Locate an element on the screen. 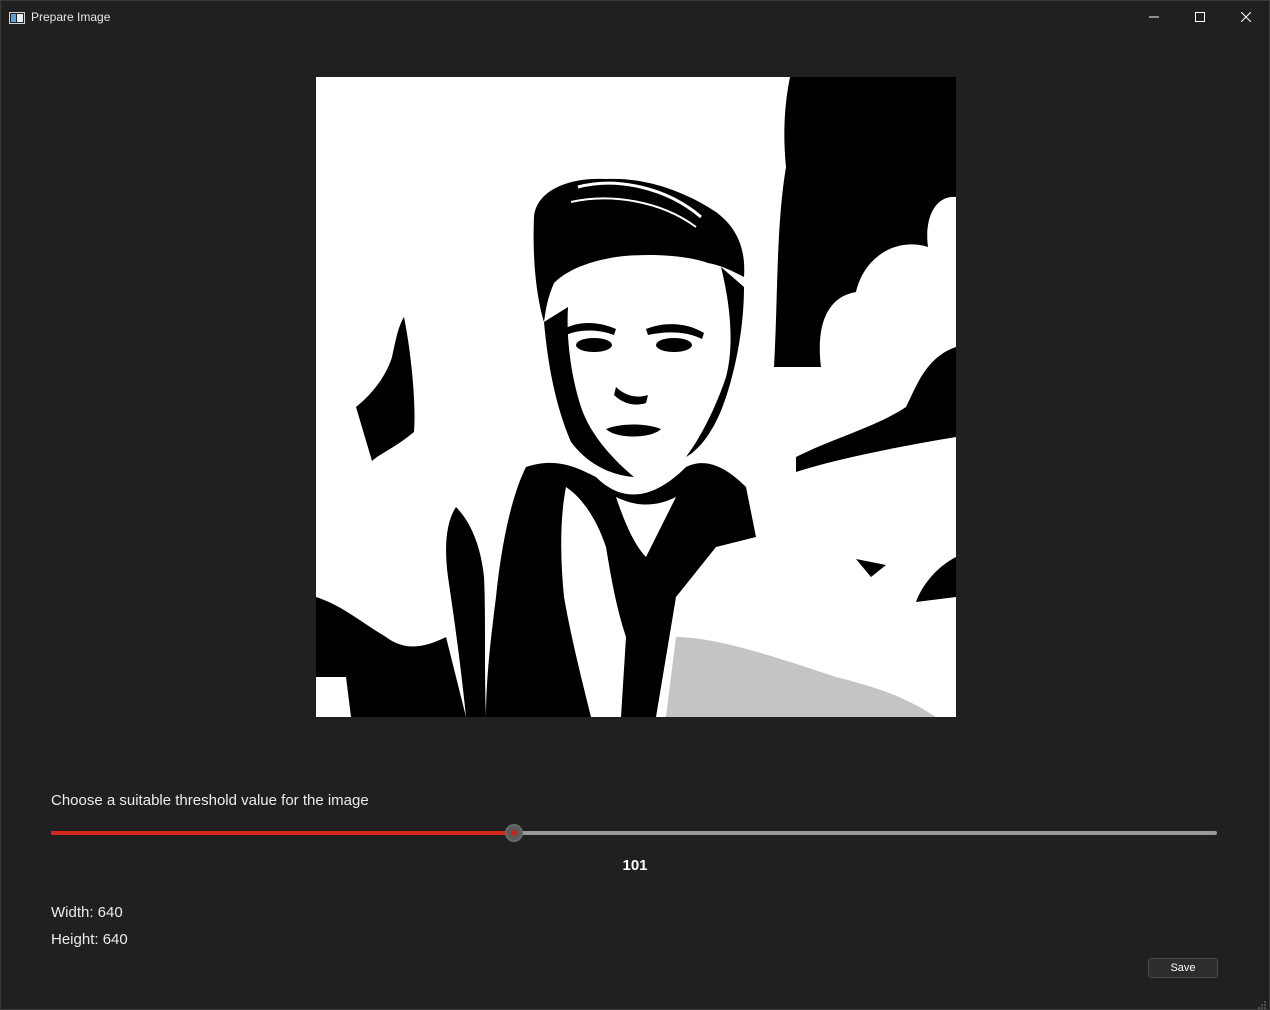 Image resolution: width=1270 pixels, height=1010 pixels. threshold-slider is located at coordinates (634, 833).